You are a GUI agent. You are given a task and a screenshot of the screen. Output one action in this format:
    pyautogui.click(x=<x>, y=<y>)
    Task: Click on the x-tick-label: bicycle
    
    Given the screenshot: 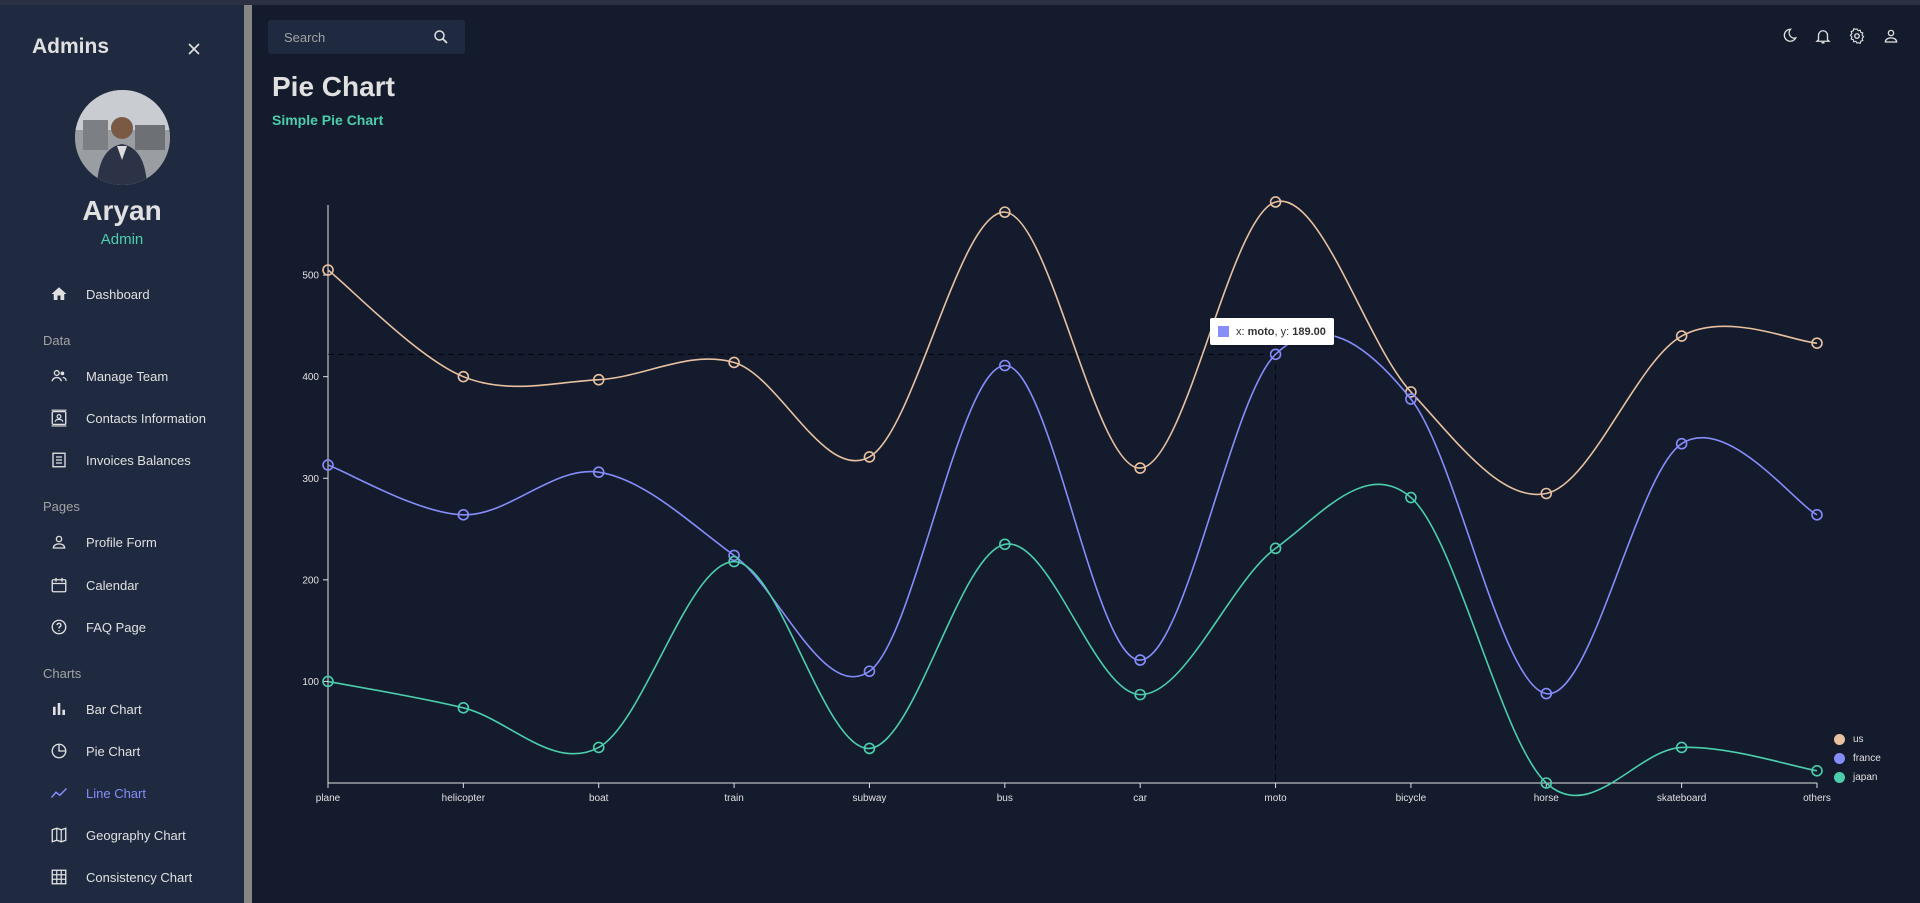 What is the action you would take?
    pyautogui.click(x=1411, y=798)
    